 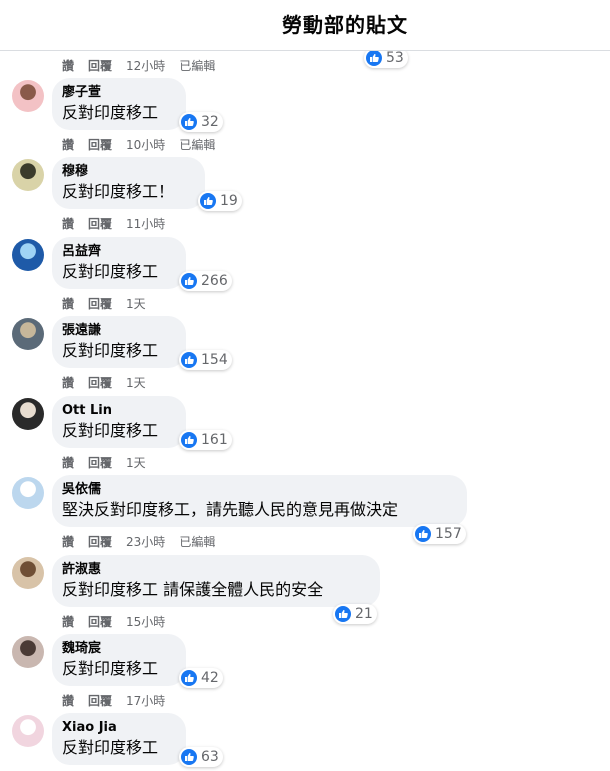 I want to click on comment-time: 23小時, so click(x=145, y=541).